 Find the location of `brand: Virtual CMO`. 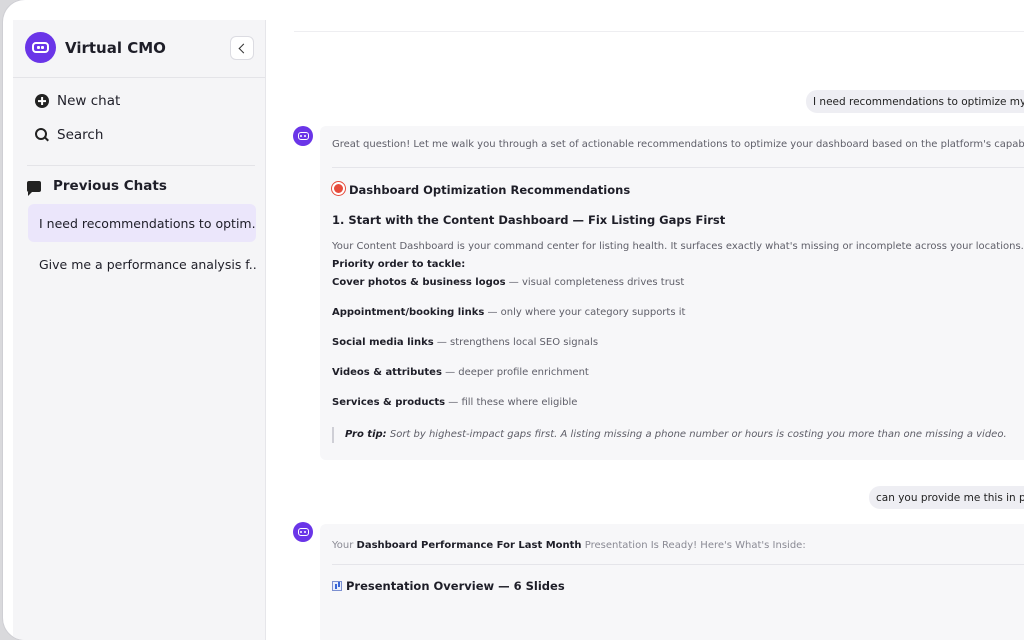

brand: Virtual CMO is located at coordinates (95, 47).